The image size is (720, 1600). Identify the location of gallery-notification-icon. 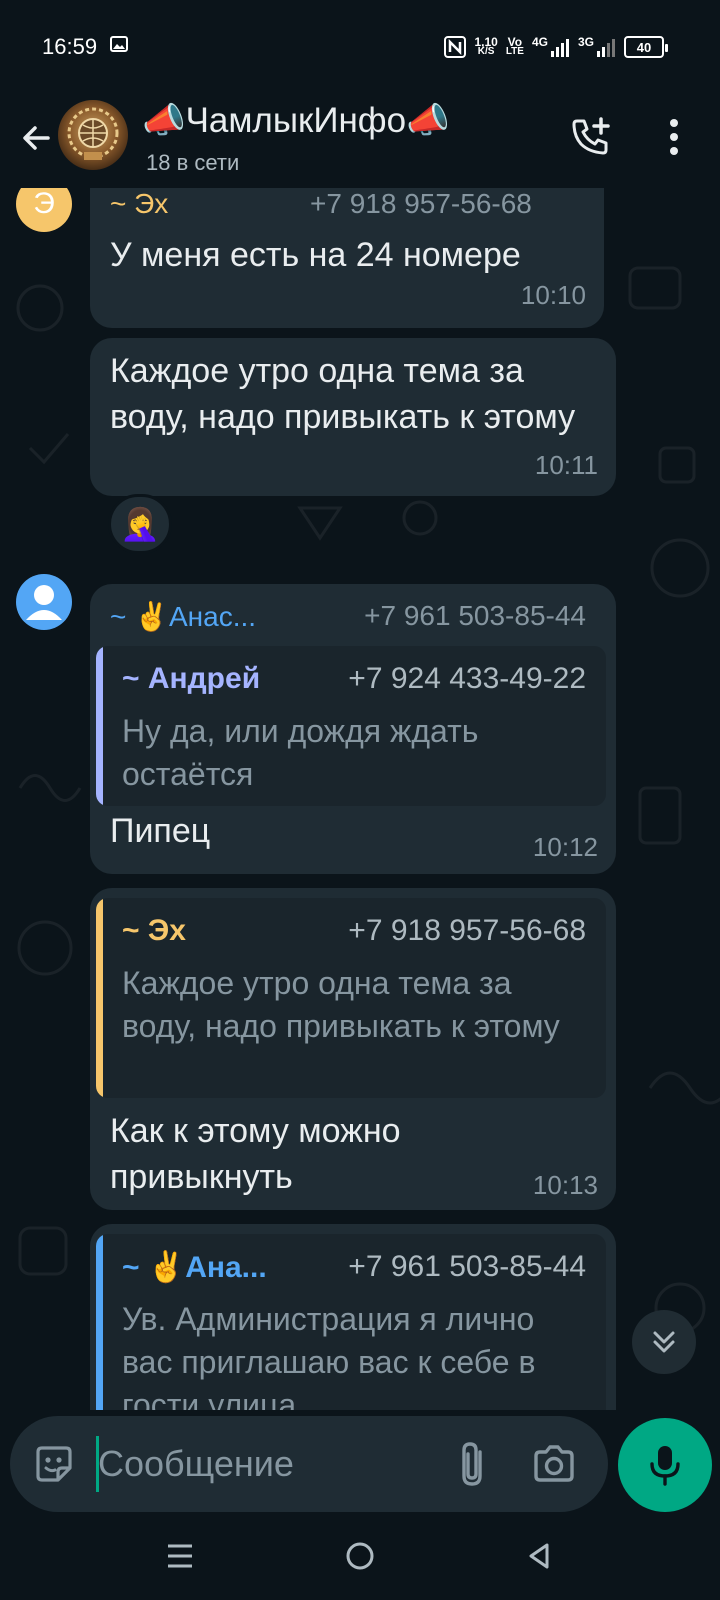
(119, 44).